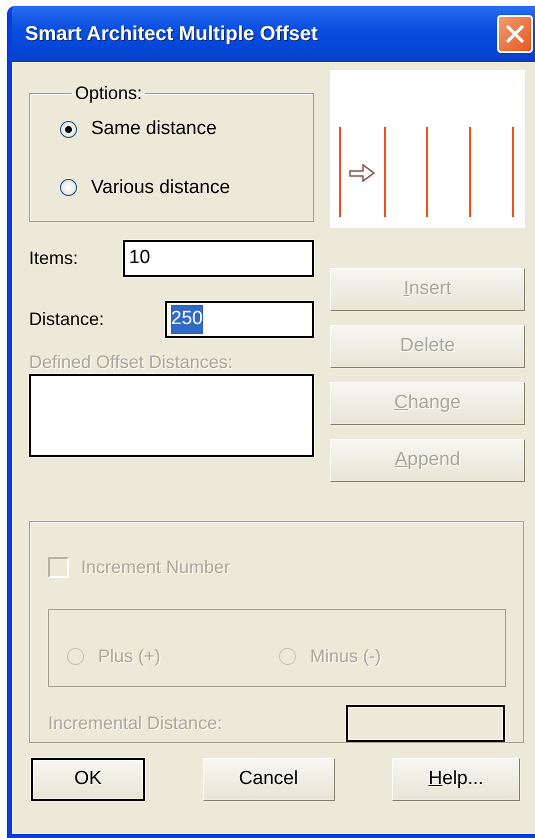 Image resolution: width=535 pixels, height=838 pixels. I want to click on checkbox-label: Increment Number, so click(155, 567).